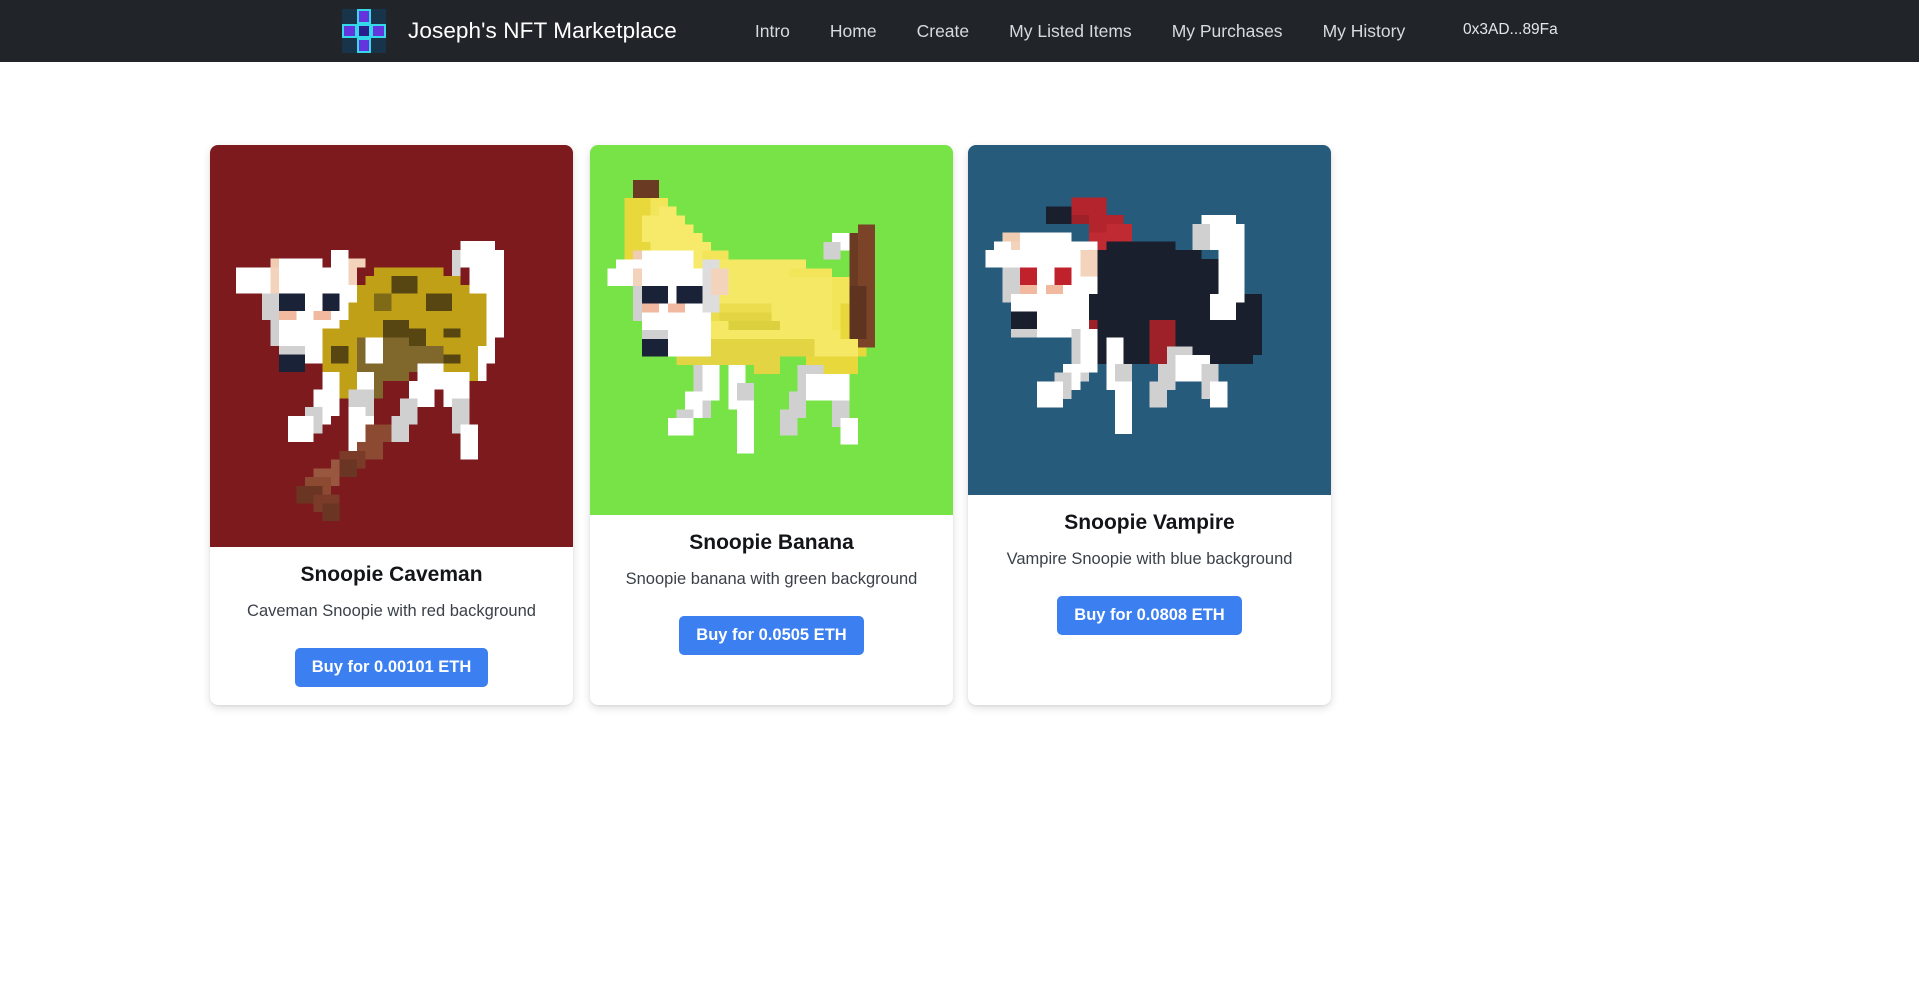 This screenshot has width=1919, height=992. Describe the element at coordinates (1510, 30) in the screenshot. I see `wallet-address: 0x3AD...89Fa` at that location.